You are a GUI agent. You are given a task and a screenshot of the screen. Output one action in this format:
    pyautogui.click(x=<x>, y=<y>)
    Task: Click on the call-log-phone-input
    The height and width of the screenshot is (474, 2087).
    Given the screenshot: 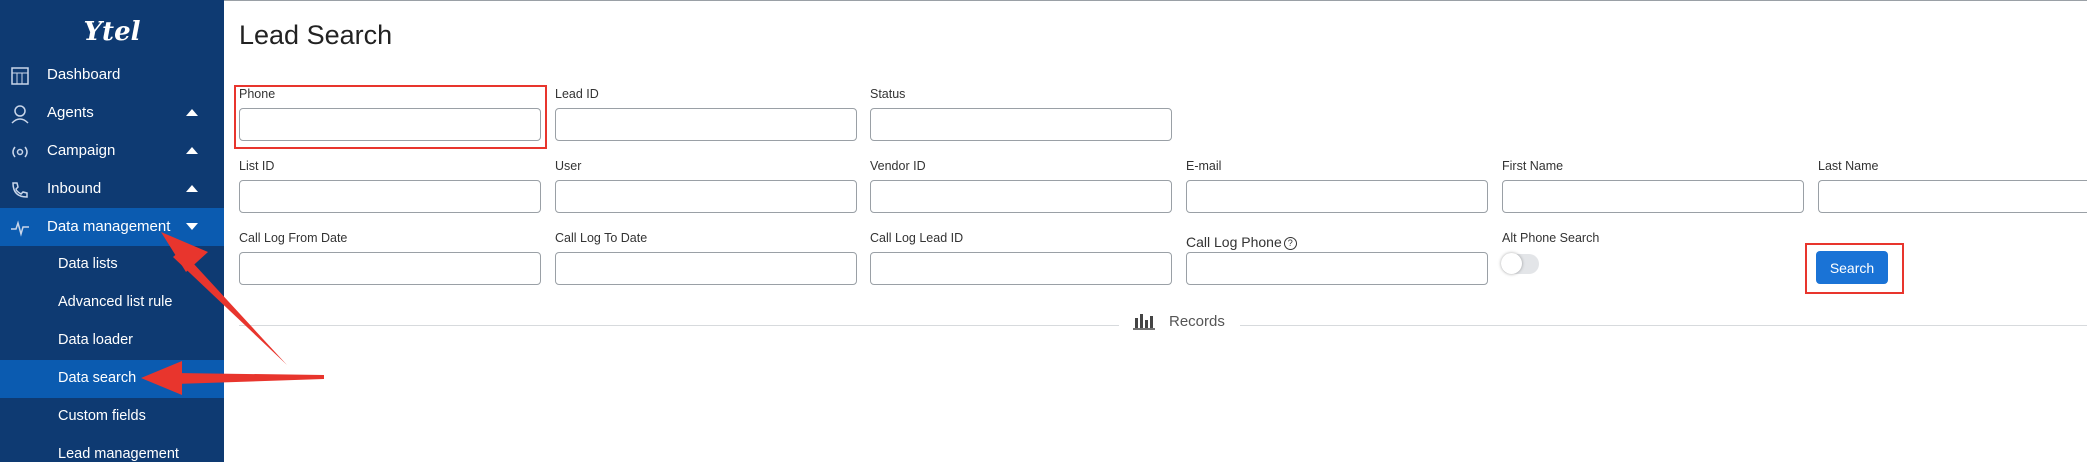 What is the action you would take?
    pyautogui.click(x=1337, y=268)
    